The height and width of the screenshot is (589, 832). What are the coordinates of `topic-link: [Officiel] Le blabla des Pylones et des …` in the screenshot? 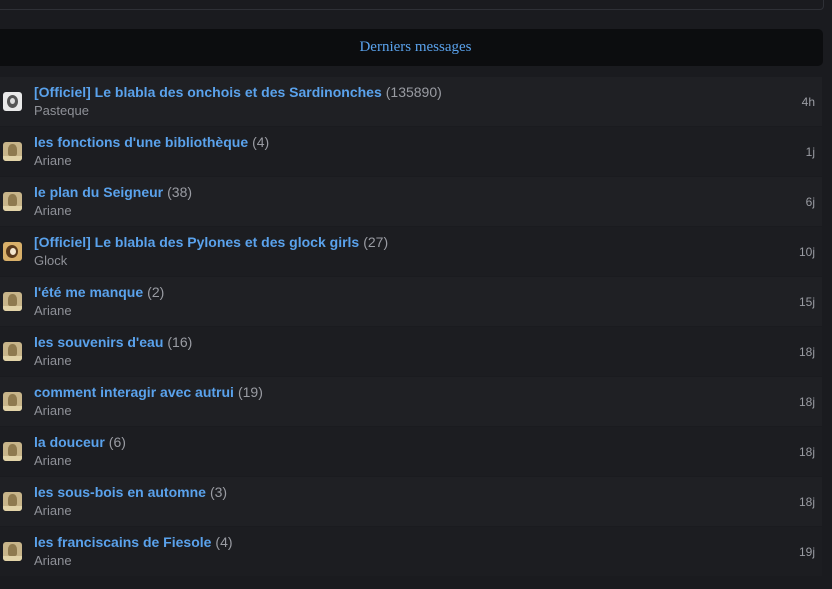 It's located at (196, 242).